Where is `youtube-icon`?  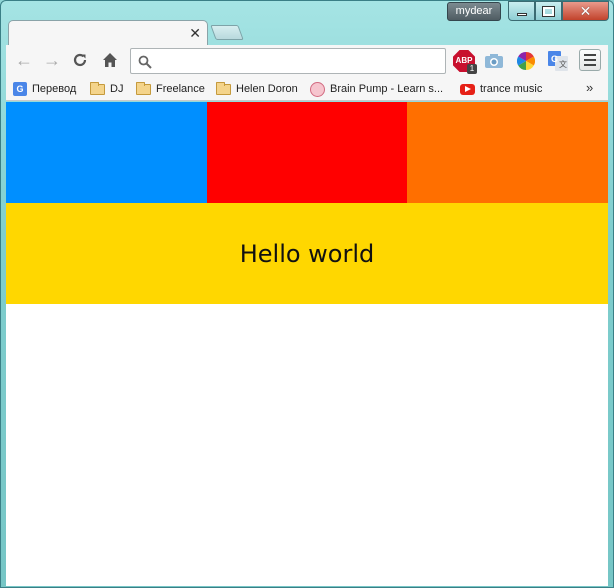 youtube-icon is located at coordinates (467, 89).